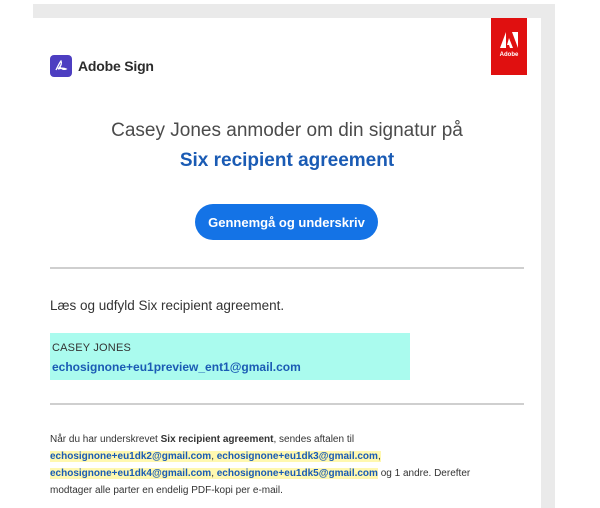 The image size is (600, 508). What do you see at coordinates (61, 66) in the screenshot?
I see `adobe-sign-logo-icon` at bounding box center [61, 66].